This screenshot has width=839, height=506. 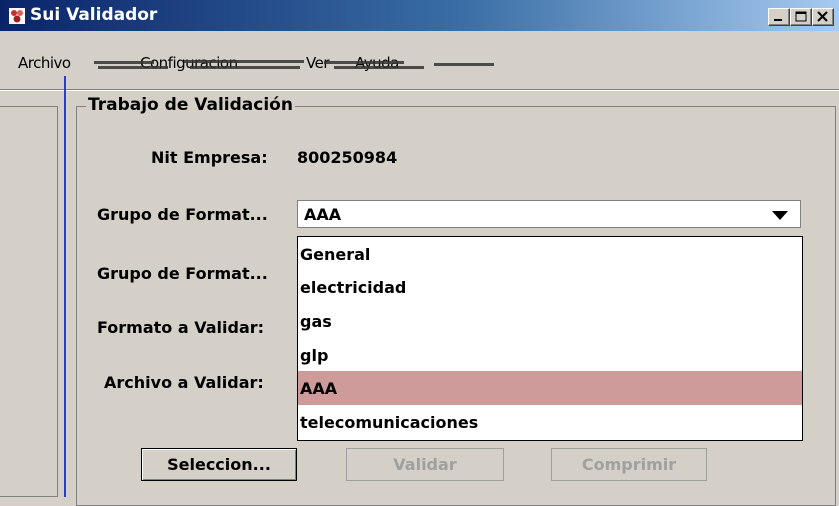 I want to click on archivo-label: Archivo a Validar:, so click(x=184, y=382).